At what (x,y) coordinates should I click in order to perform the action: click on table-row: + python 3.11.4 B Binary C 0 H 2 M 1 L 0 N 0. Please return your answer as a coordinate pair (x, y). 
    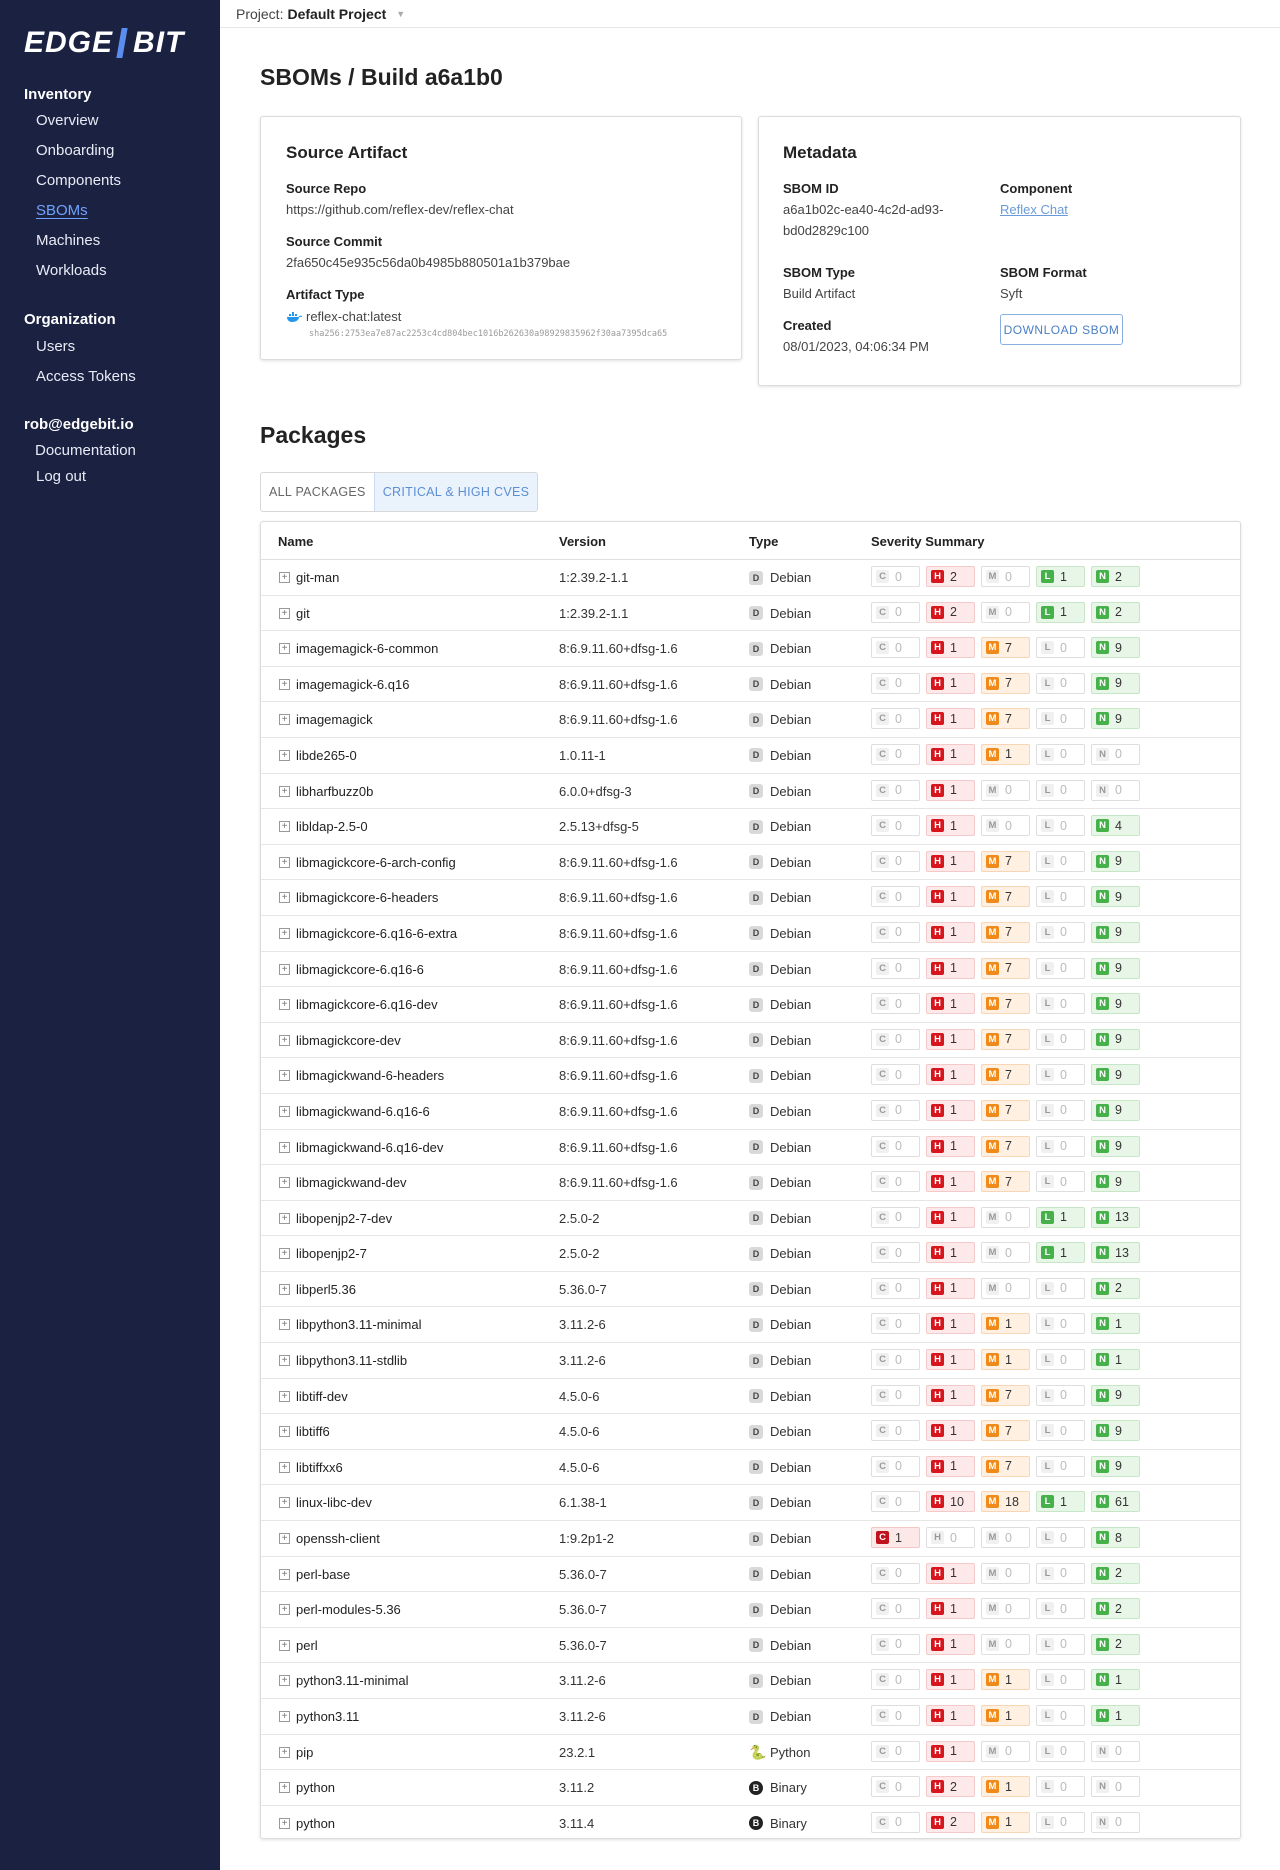
    Looking at the image, I should click on (750, 1824).